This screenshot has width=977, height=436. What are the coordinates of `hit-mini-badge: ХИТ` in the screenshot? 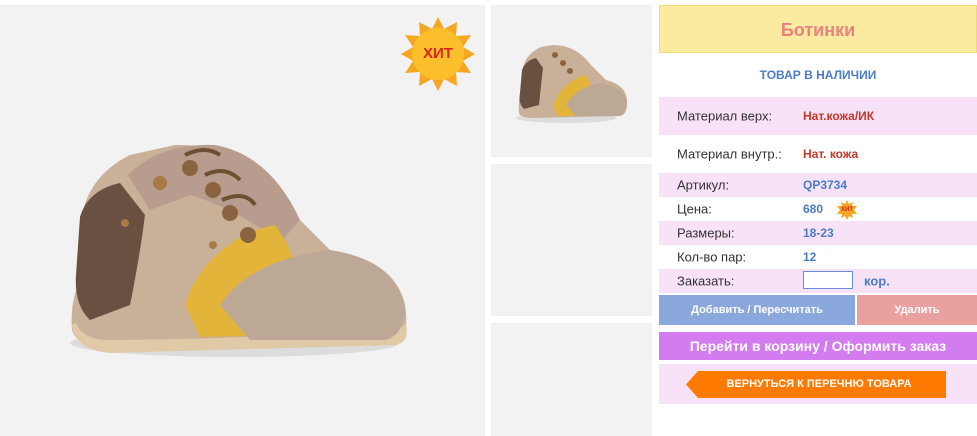 It's located at (847, 210).